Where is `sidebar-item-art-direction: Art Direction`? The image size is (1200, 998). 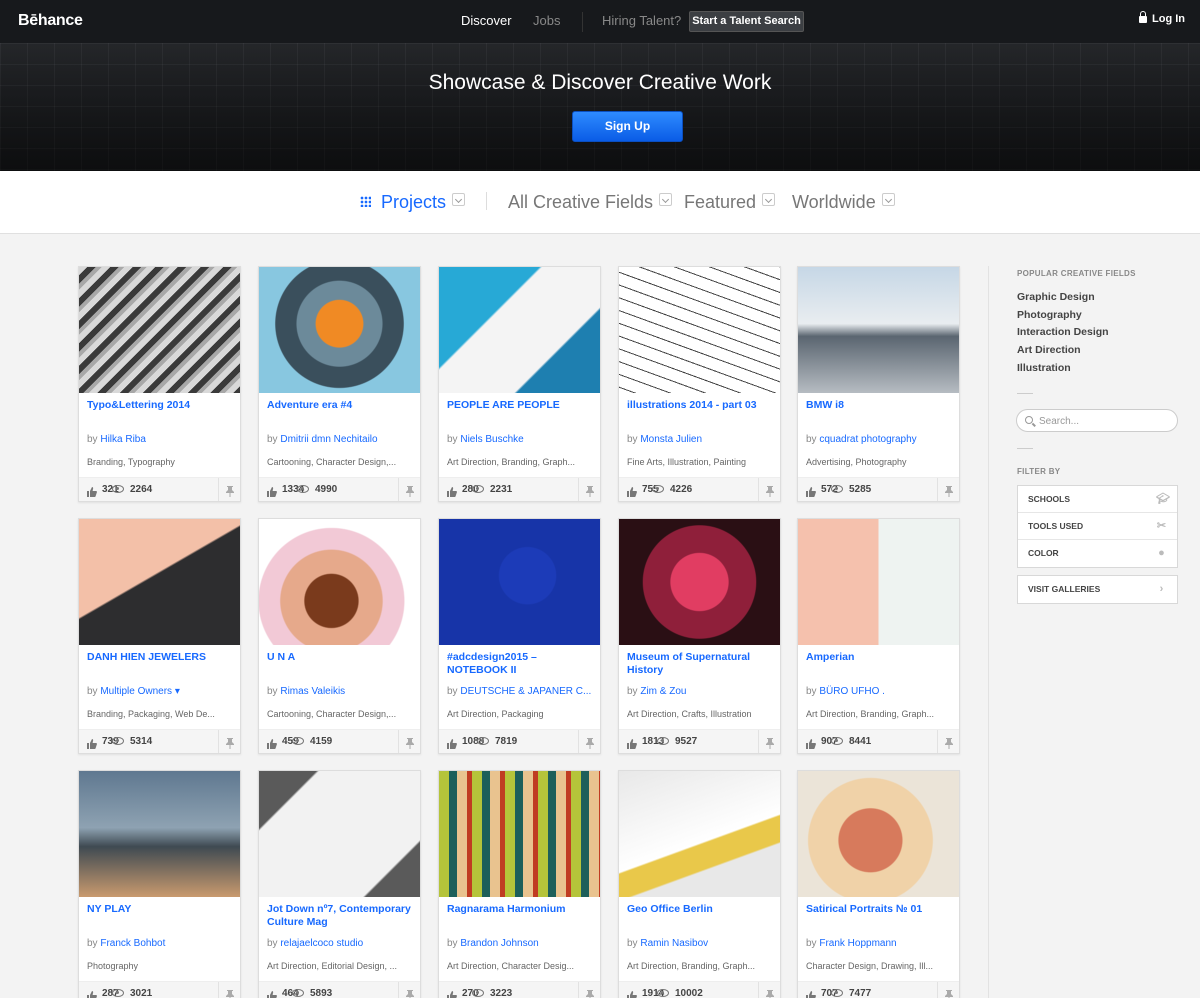
sidebar-item-art-direction: Art Direction is located at coordinates (1049, 350).